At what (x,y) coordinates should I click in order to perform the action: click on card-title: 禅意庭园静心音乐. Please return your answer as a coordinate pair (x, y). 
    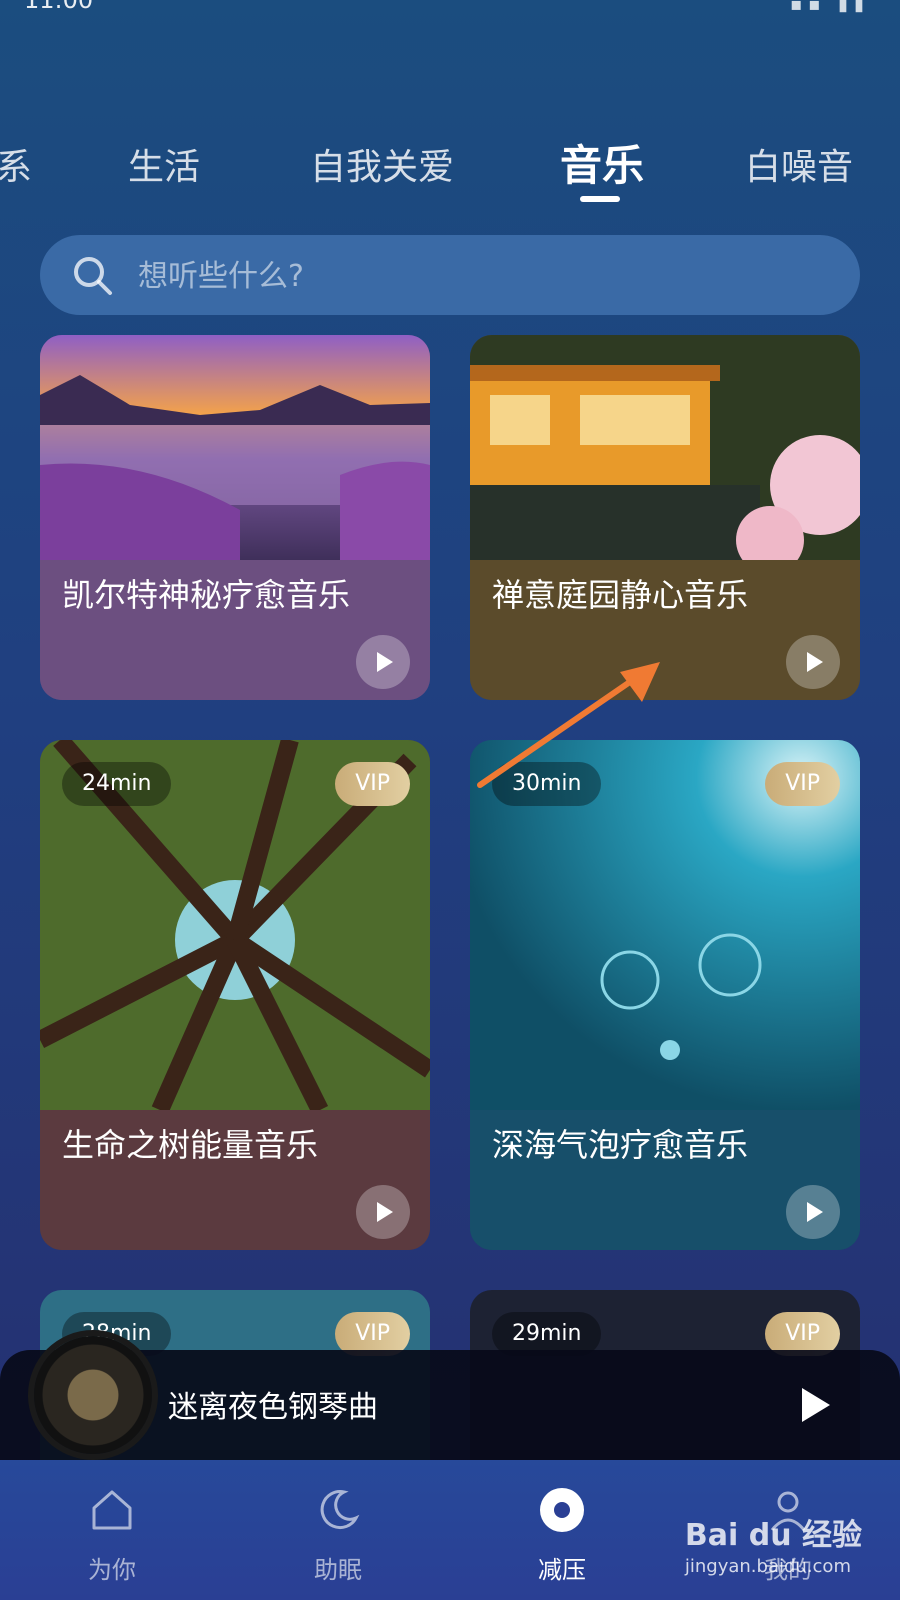
    Looking at the image, I should click on (620, 595).